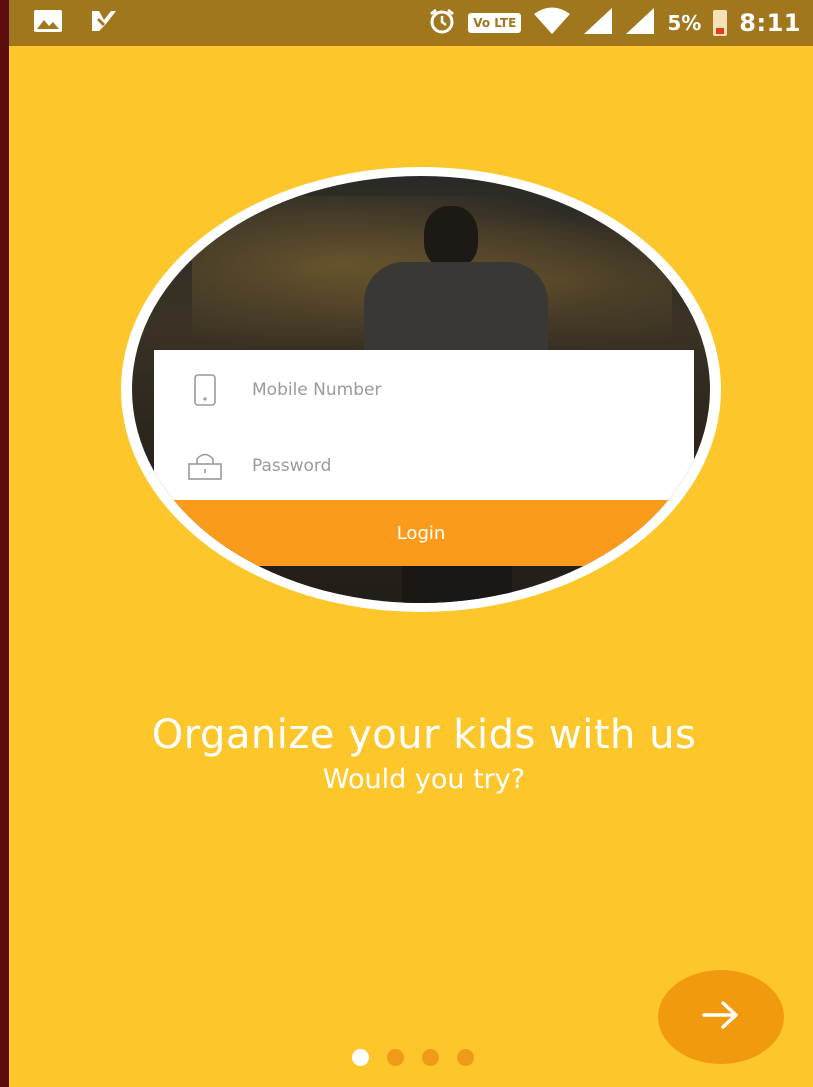 The height and width of the screenshot is (1087, 813). I want to click on clock: 8:11, so click(770, 23).